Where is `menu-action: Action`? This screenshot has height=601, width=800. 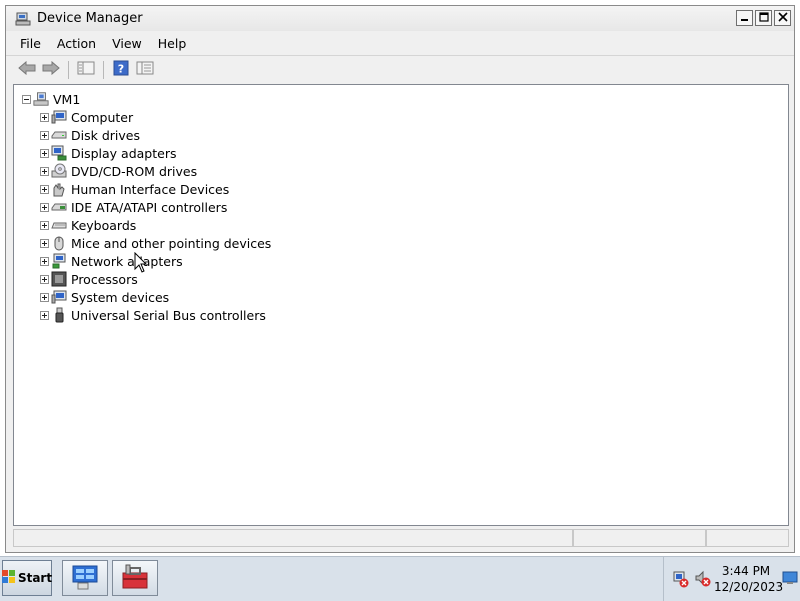 menu-action: Action is located at coordinates (76, 43).